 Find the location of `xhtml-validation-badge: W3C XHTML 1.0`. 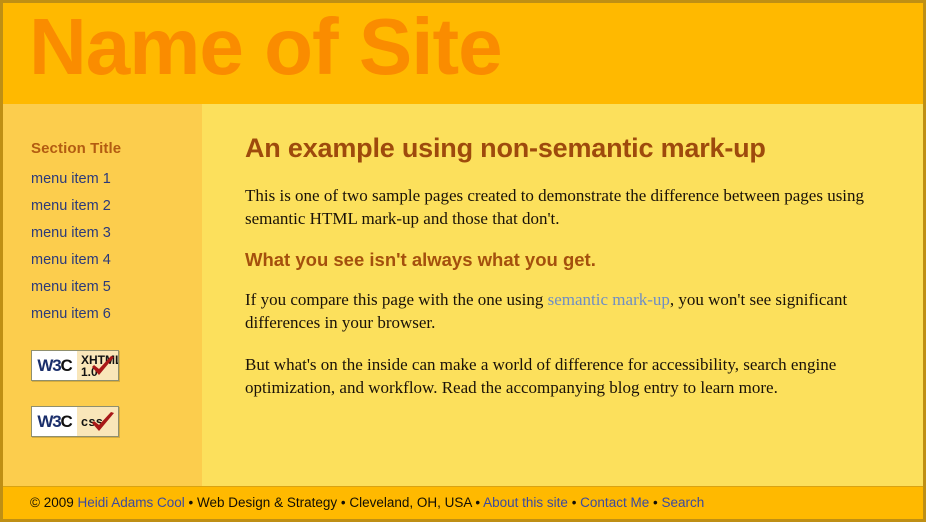

xhtml-validation-badge: W3C XHTML 1.0 is located at coordinates (75, 365).